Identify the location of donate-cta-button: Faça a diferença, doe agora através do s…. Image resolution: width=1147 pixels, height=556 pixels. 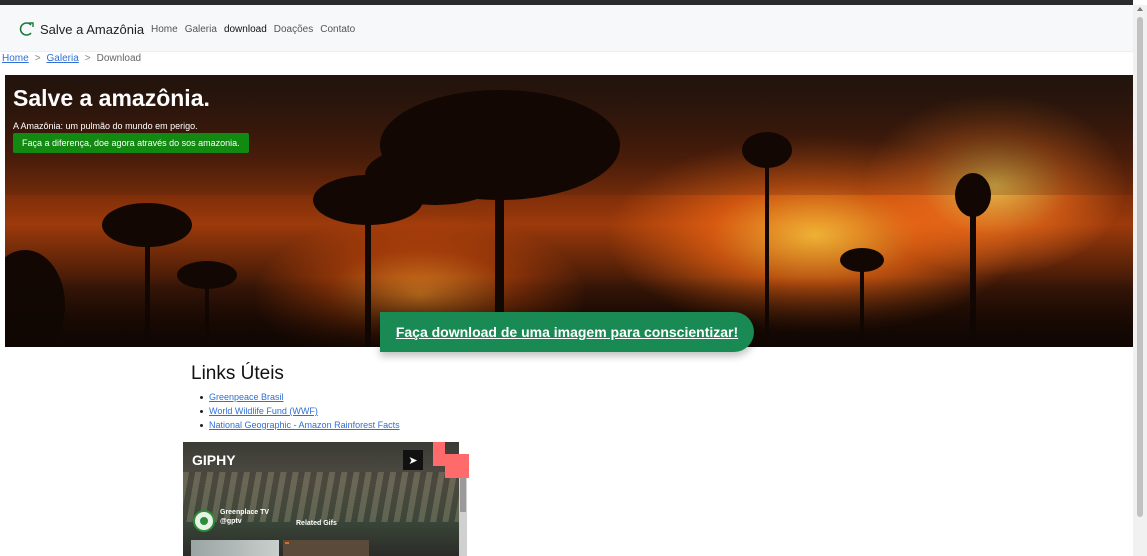
(131, 143).